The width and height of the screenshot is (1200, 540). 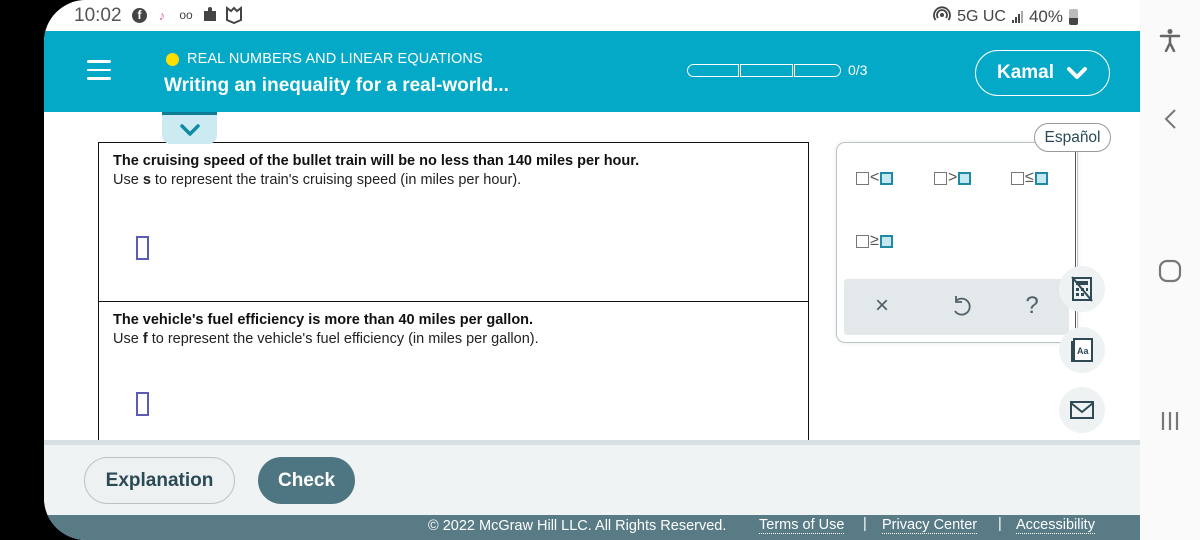 What do you see at coordinates (592, 480) in the screenshot?
I see `action-bar: Explanation Check` at bounding box center [592, 480].